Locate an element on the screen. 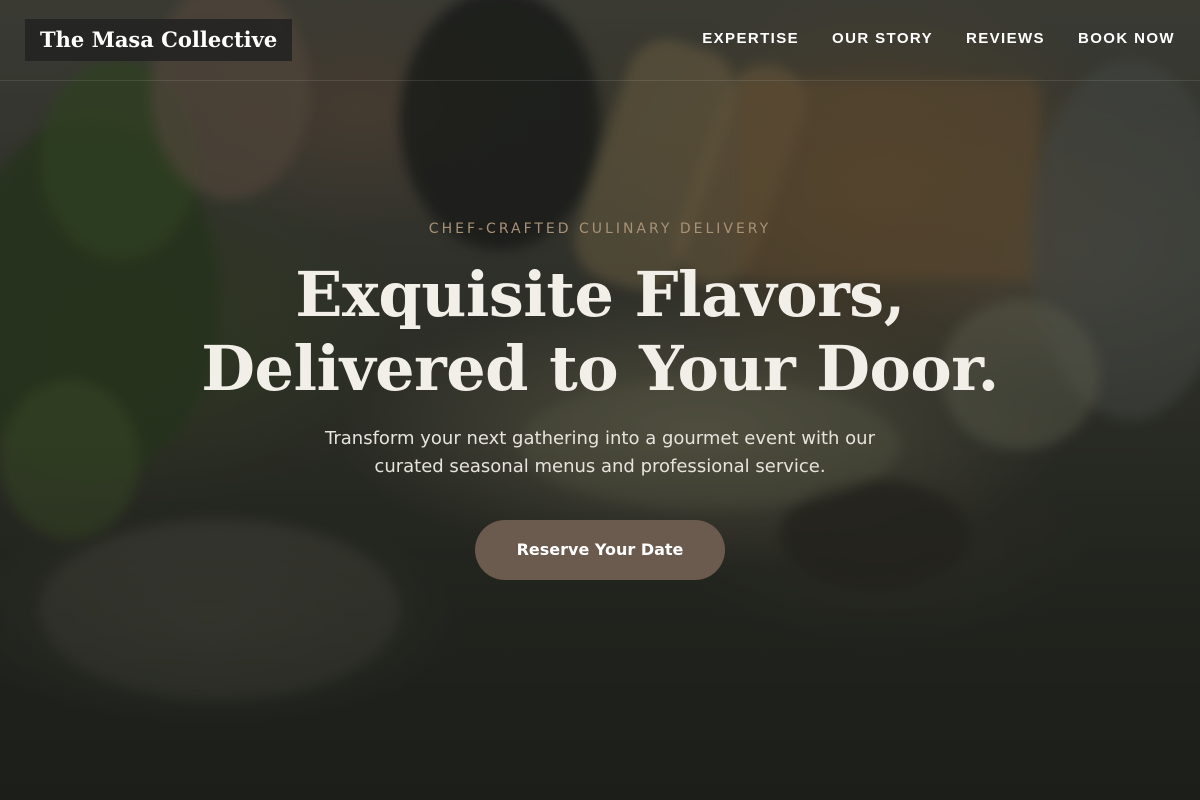 This screenshot has width=1200, height=800. reserve-date-button: Reserve Your Date is located at coordinates (600, 550).